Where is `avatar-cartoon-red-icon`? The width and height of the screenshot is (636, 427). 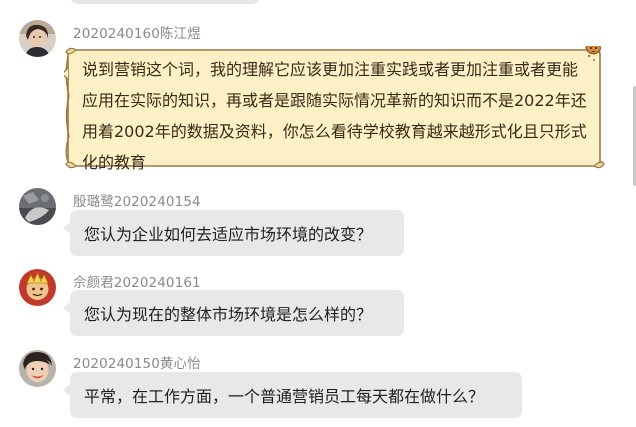 avatar-cartoon-red-icon is located at coordinates (37, 287).